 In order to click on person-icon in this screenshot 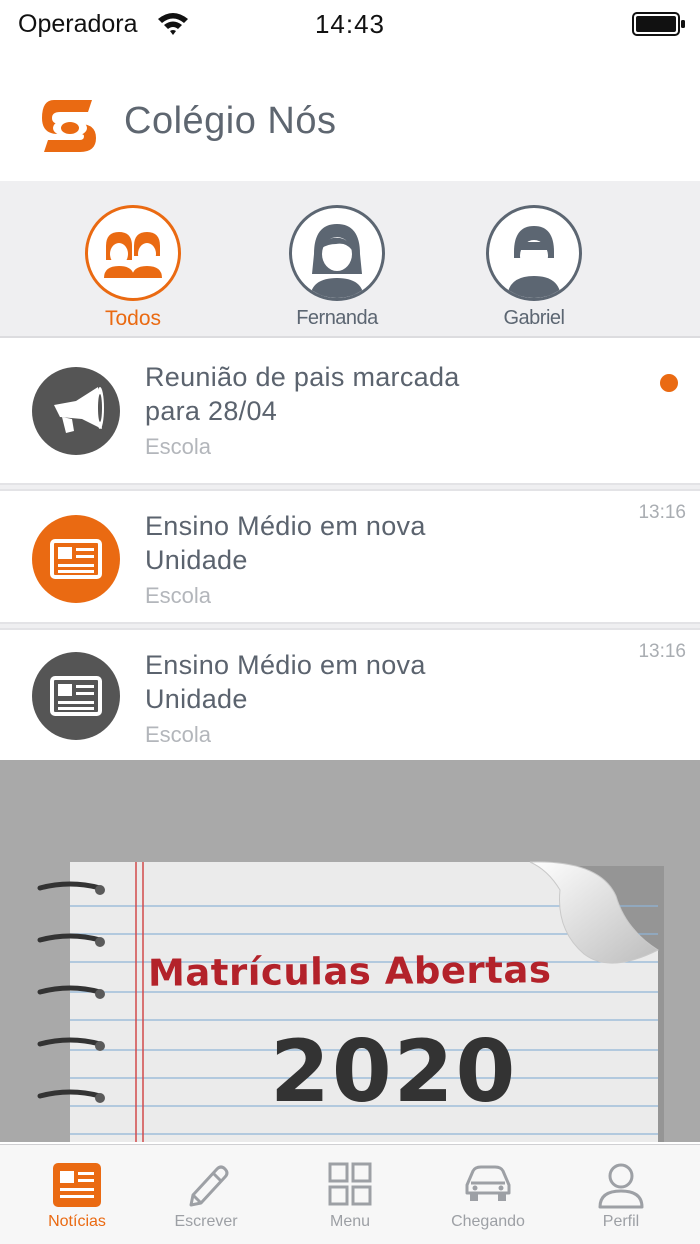, I will do `click(621, 1186)`.